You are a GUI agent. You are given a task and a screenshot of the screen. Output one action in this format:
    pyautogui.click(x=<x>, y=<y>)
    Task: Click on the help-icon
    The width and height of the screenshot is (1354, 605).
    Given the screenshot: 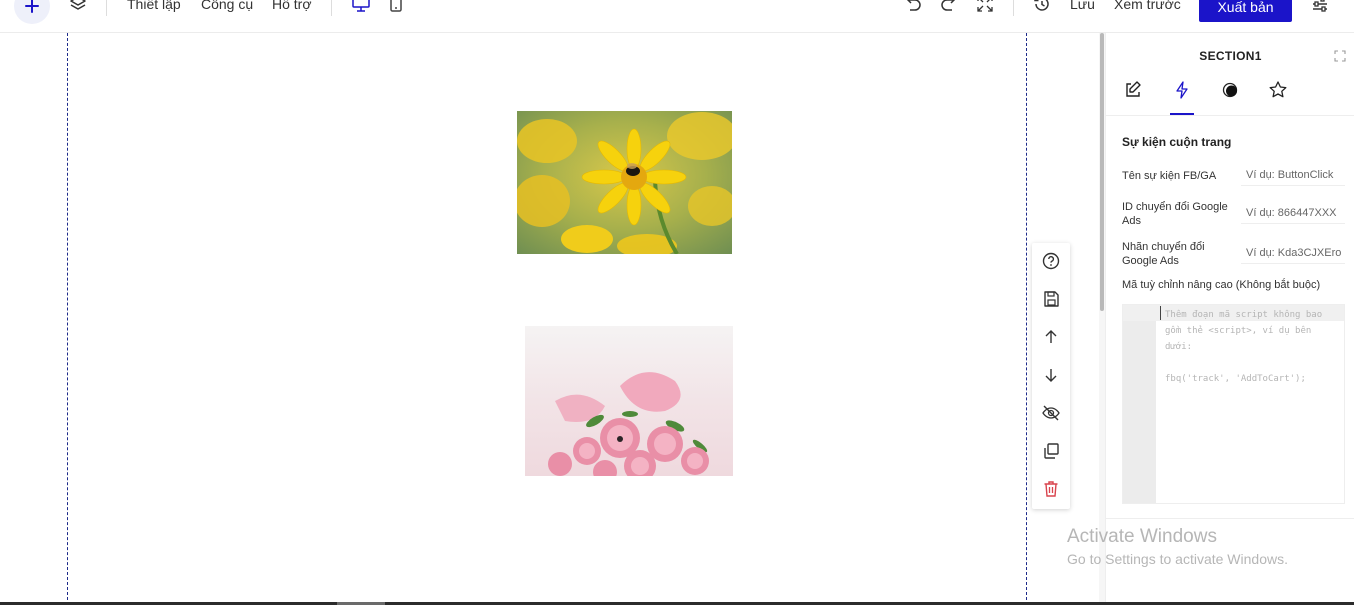 What is the action you would take?
    pyautogui.click(x=1051, y=261)
    